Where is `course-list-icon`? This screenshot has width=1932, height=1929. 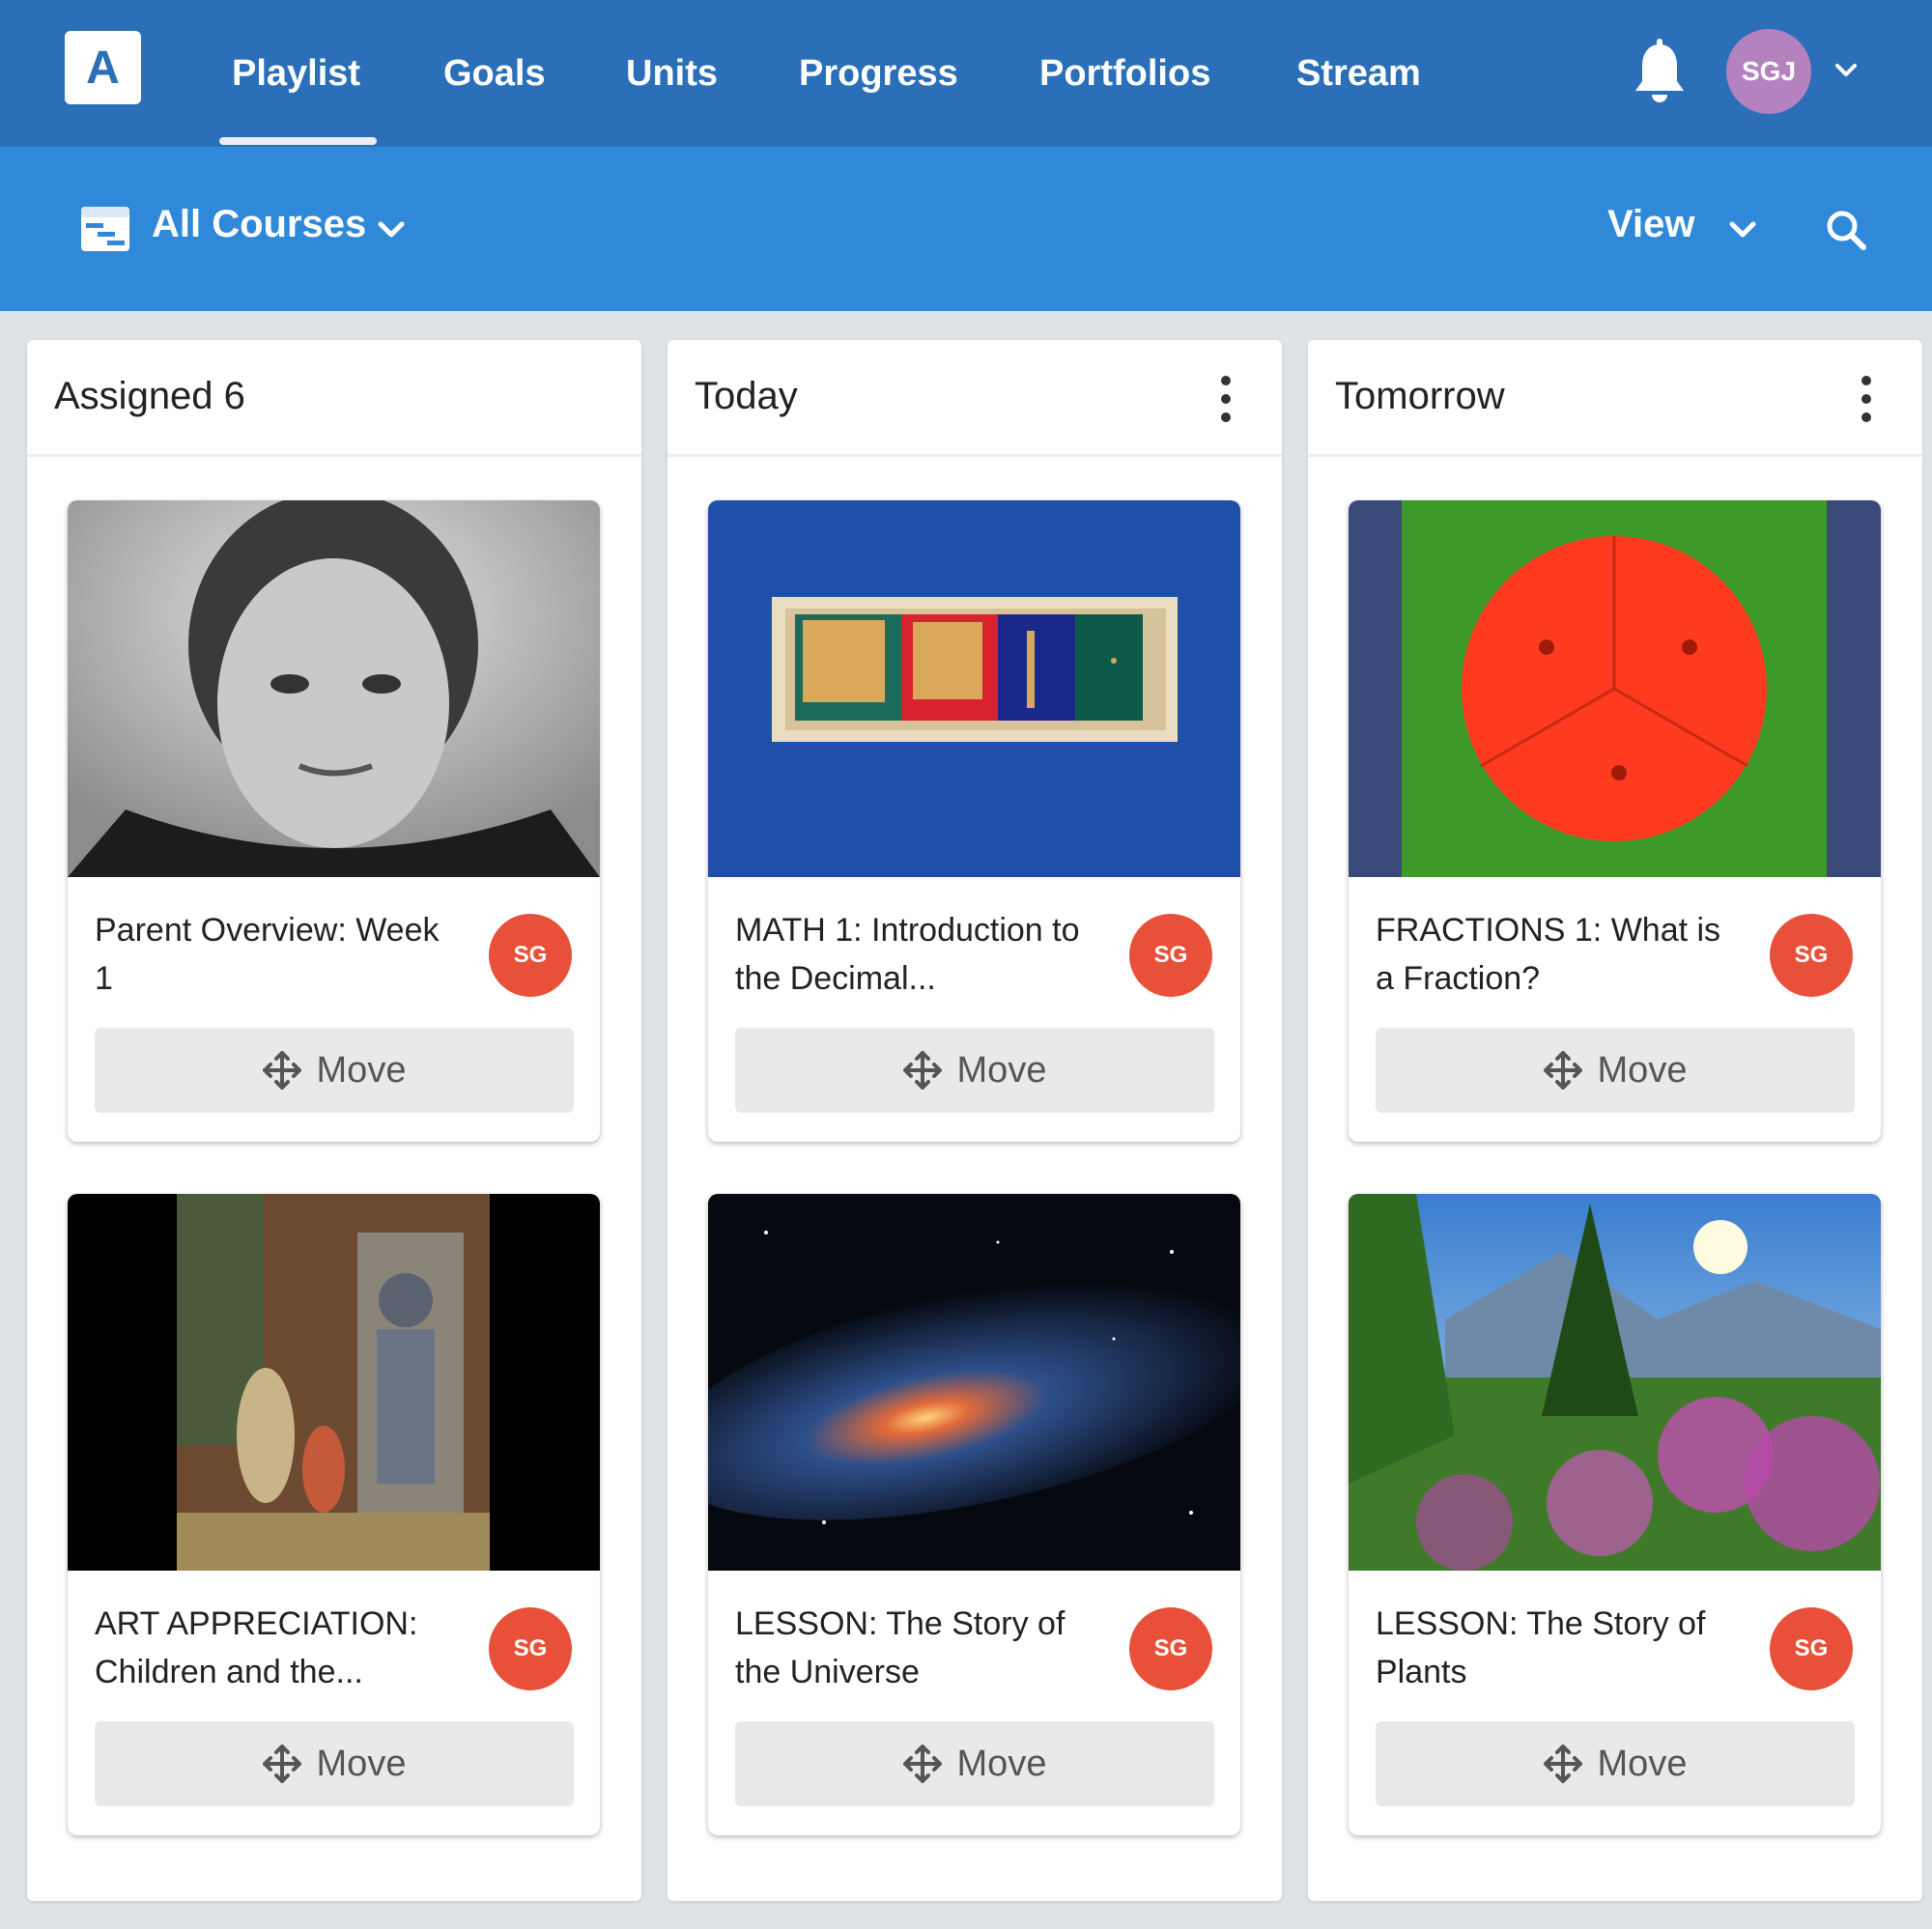
course-list-icon is located at coordinates (105, 229).